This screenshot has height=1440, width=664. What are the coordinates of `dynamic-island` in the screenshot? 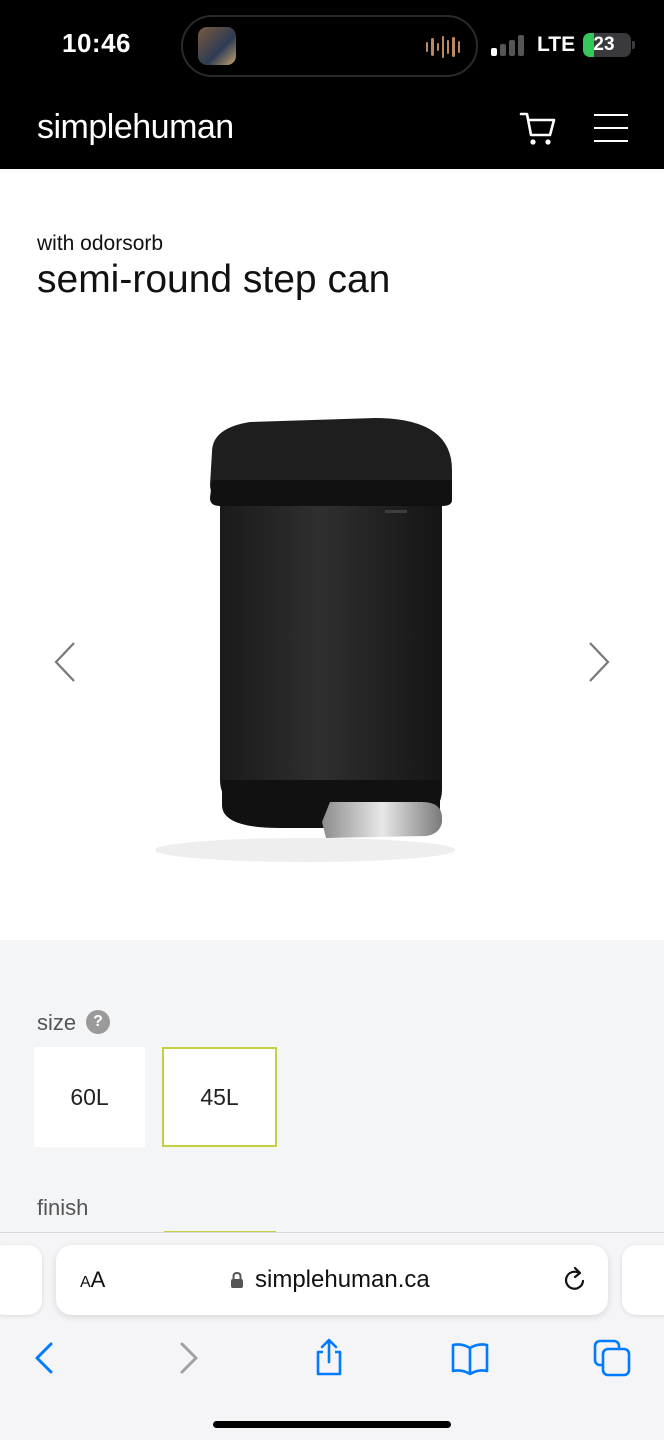 It's located at (329, 46).